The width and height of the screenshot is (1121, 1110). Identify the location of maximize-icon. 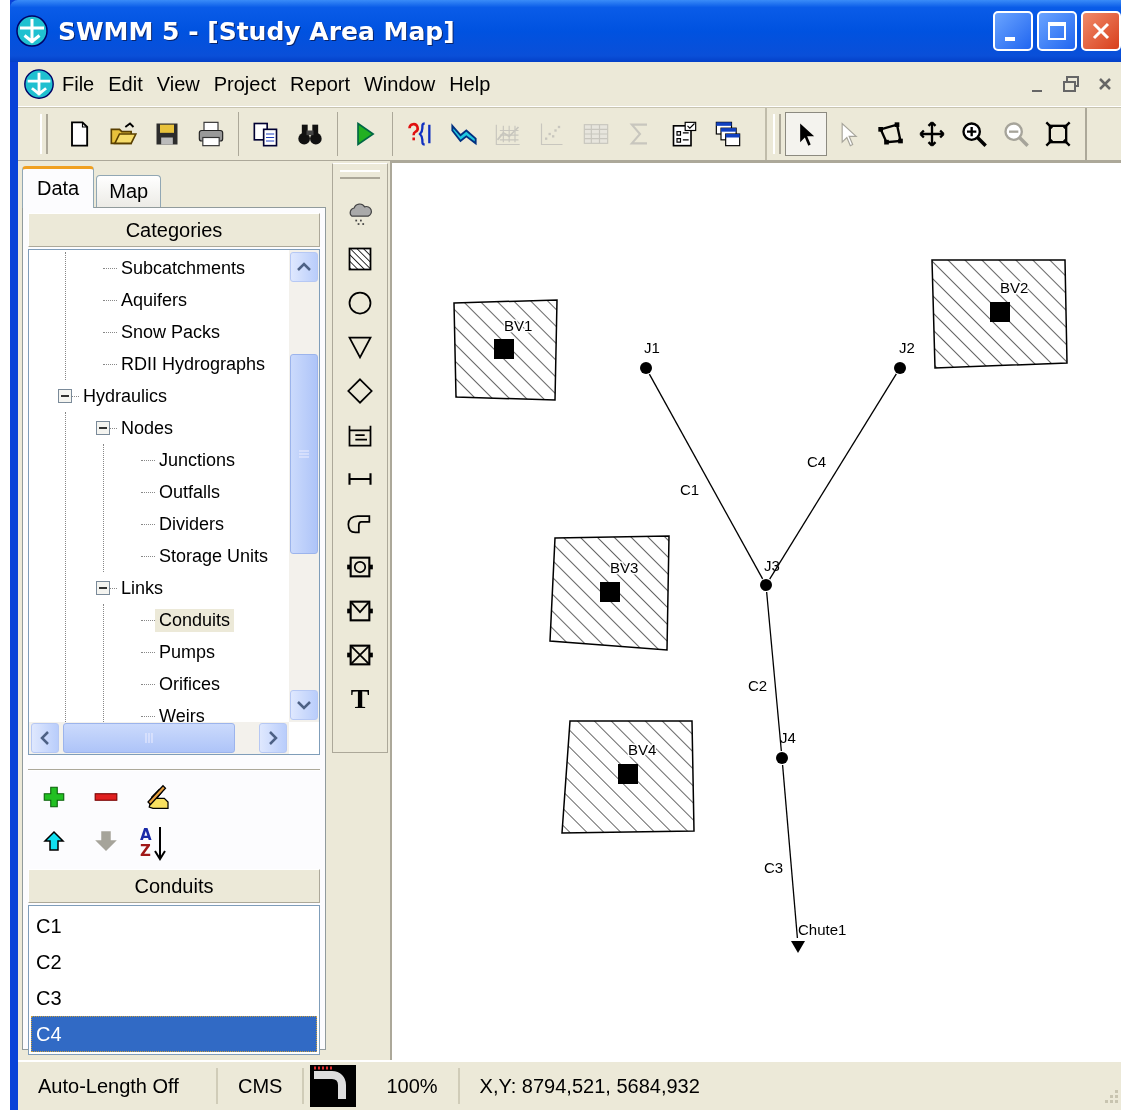
(1057, 31).